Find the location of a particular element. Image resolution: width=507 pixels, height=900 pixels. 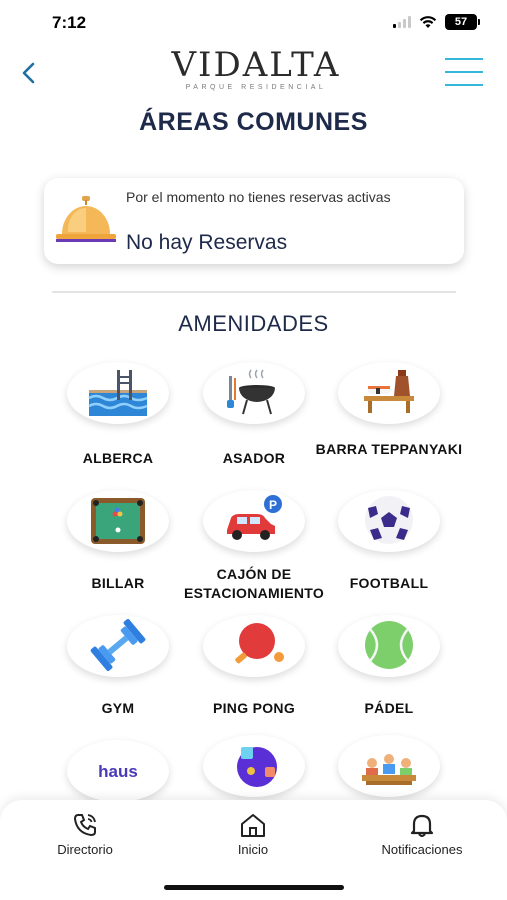

amenity-label: GYM is located at coordinates (118, 708).